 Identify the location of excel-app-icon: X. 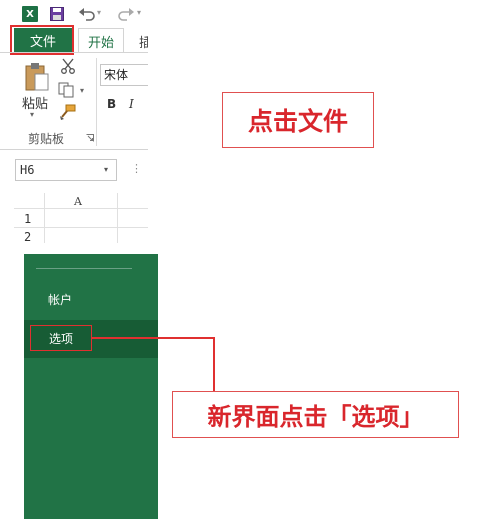
(30, 14).